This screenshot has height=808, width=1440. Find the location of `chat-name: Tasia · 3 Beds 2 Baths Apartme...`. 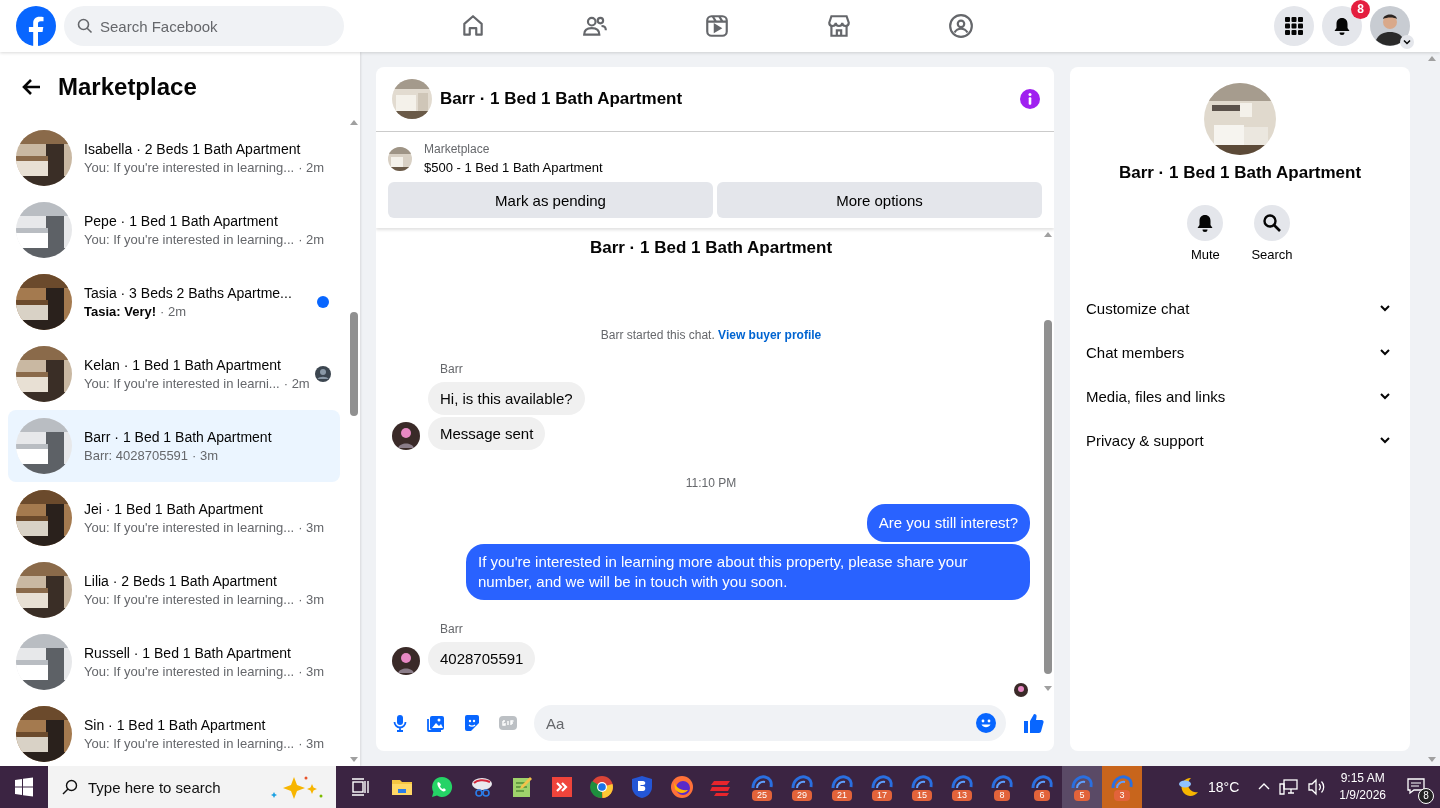

chat-name: Tasia · 3 Beds 2 Baths Apartme... is located at coordinates (188, 293).